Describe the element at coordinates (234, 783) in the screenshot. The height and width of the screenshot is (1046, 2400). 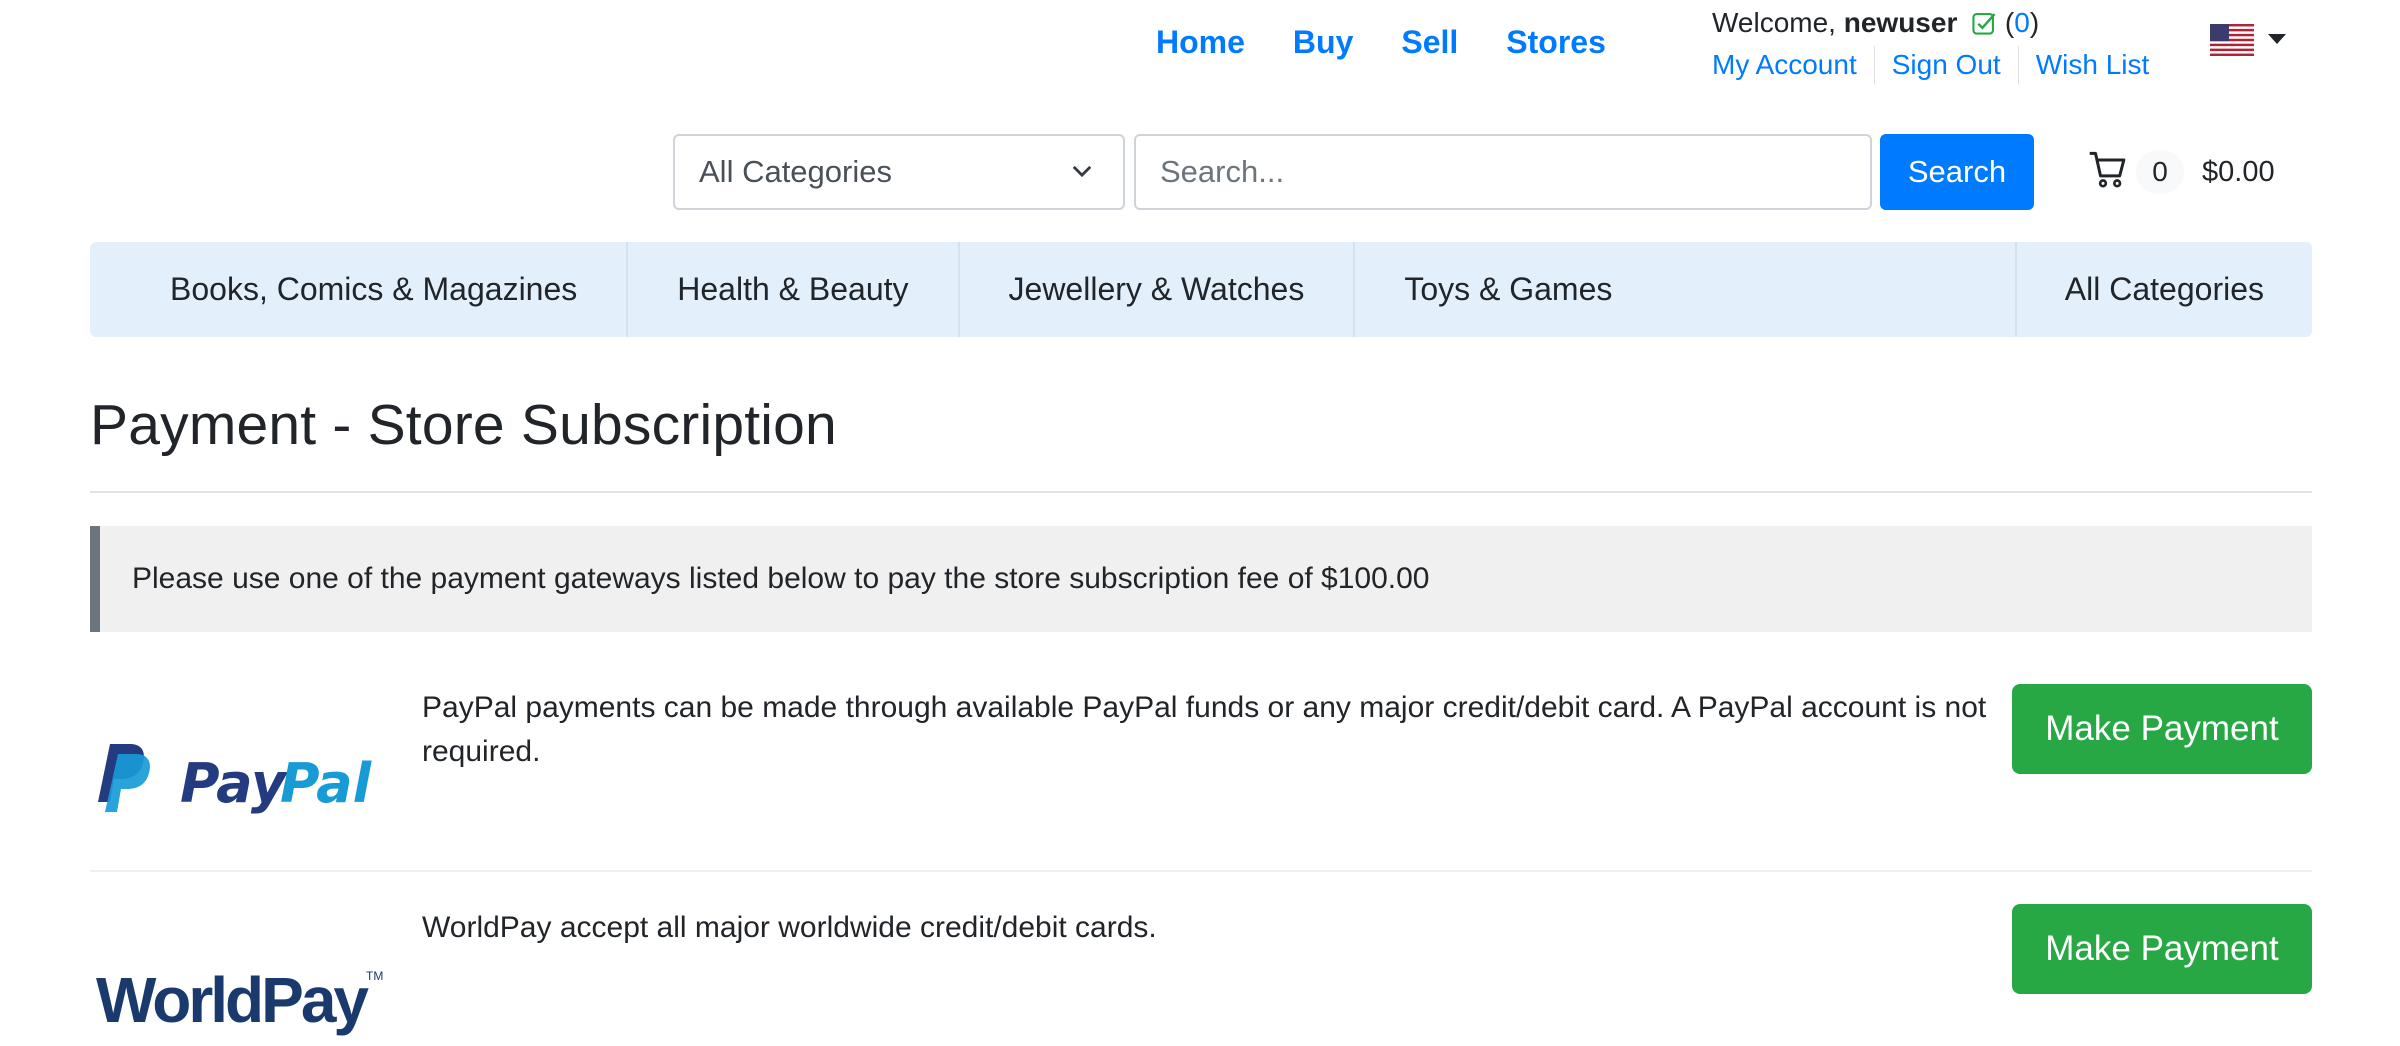
I see `svg-text: Pay` at that location.